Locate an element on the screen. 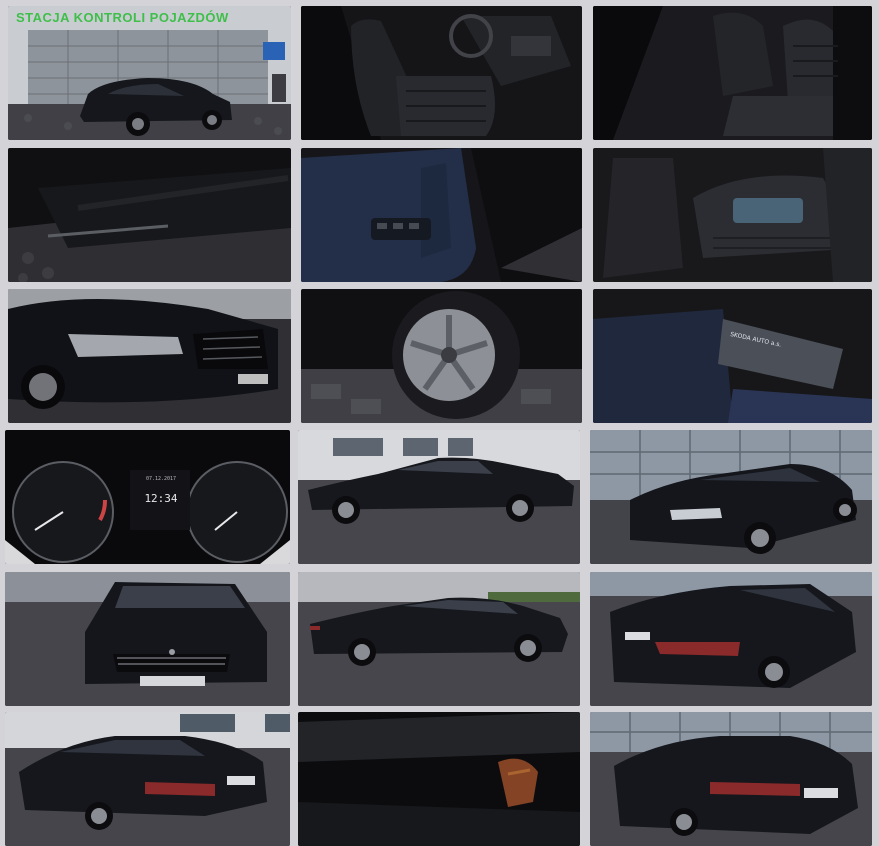 Image resolution: width=879 pixels, height=846 pixels. dashboard-clock: 12:34 is located at coordinates (161, 498).